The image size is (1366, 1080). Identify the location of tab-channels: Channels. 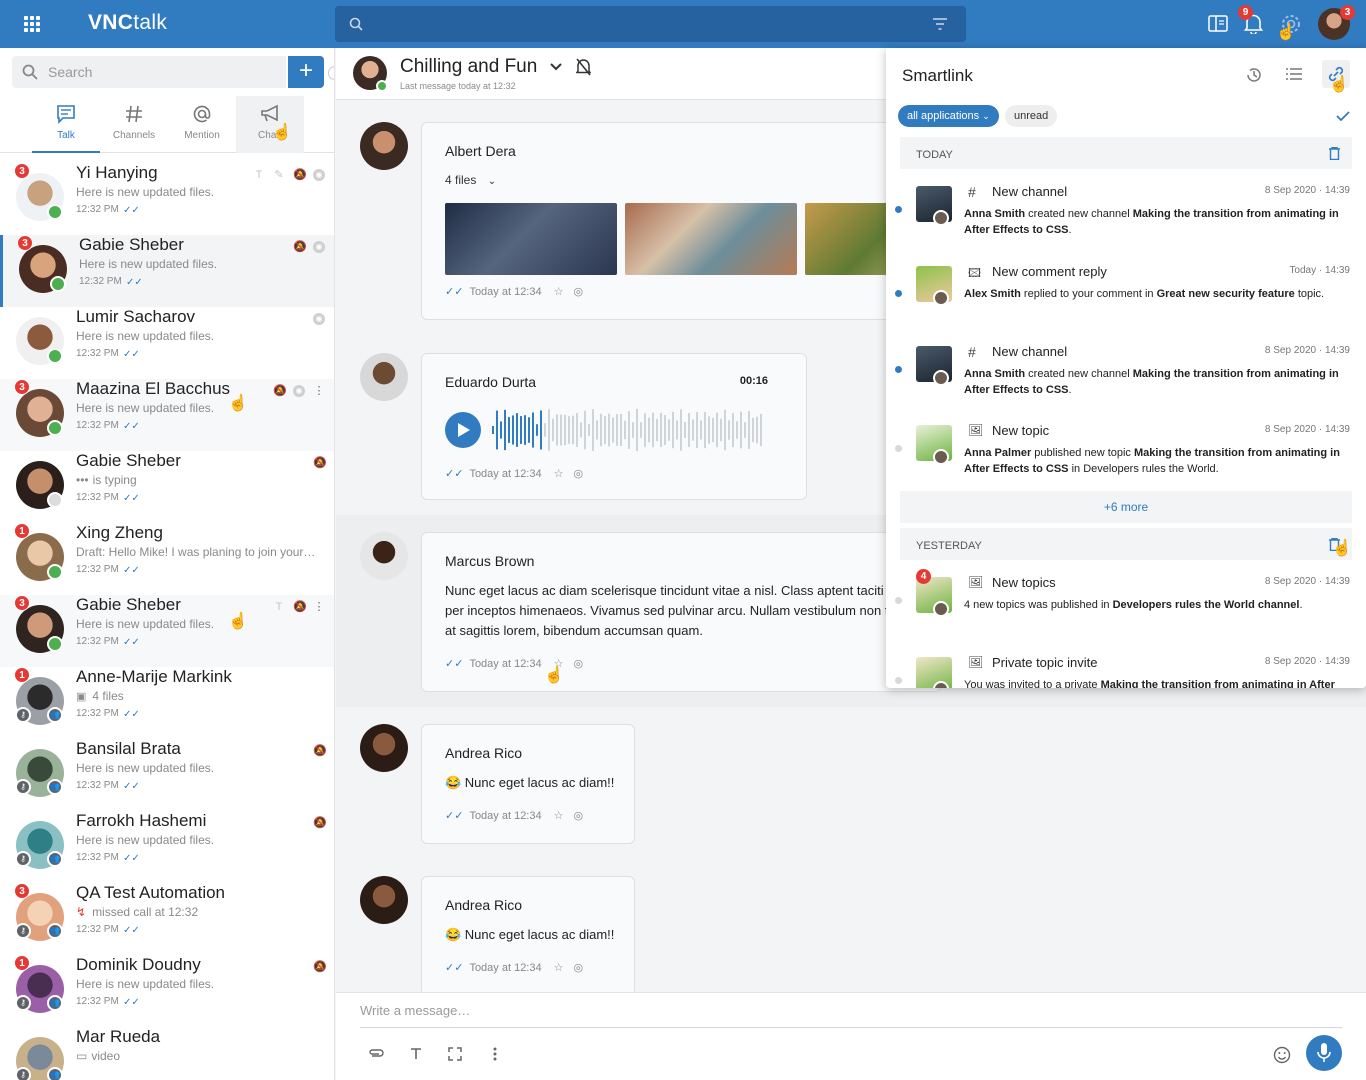
(134, 124).